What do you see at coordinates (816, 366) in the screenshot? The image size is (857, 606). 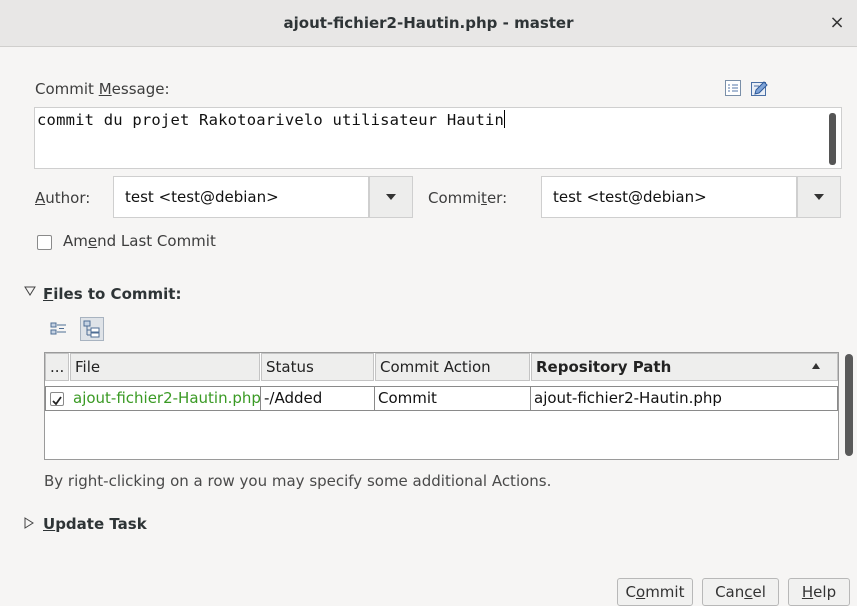 I see `sort-ascending-icon` at bounding box center [816, 366].